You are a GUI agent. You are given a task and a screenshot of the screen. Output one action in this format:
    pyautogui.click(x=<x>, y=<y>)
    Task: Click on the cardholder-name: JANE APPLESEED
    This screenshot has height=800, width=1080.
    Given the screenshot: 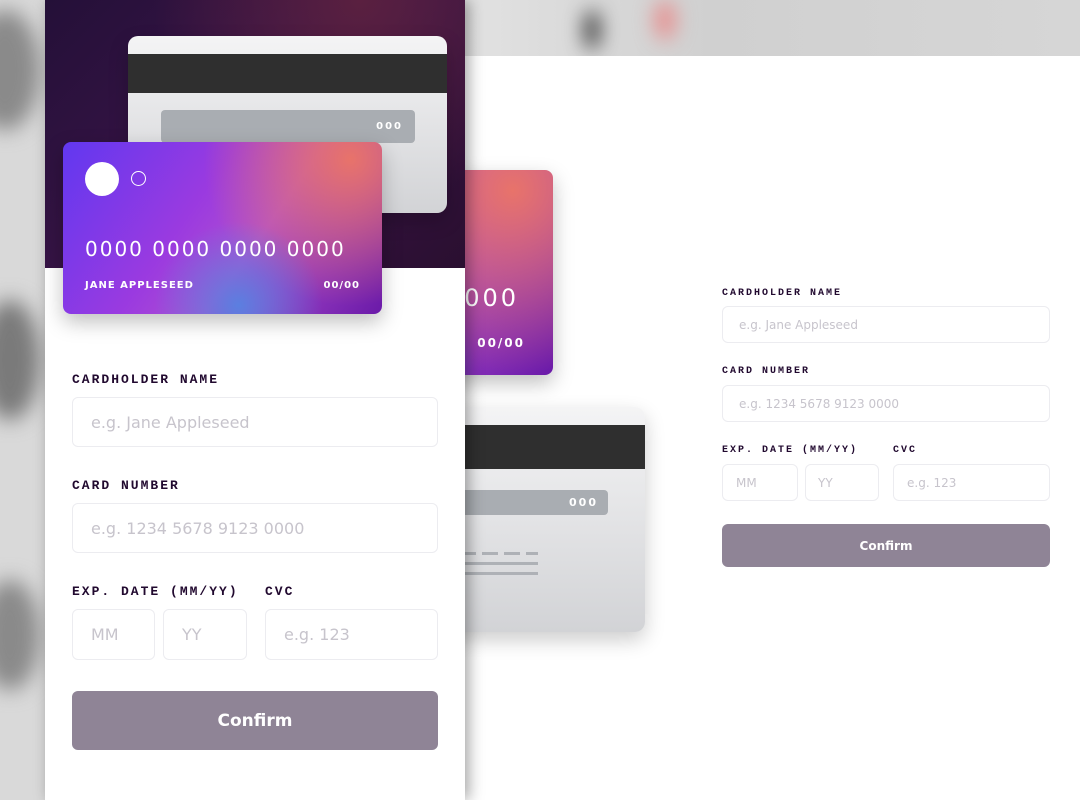 What is the action you would take?
    pyautogui.click(x=139, y=285)
    